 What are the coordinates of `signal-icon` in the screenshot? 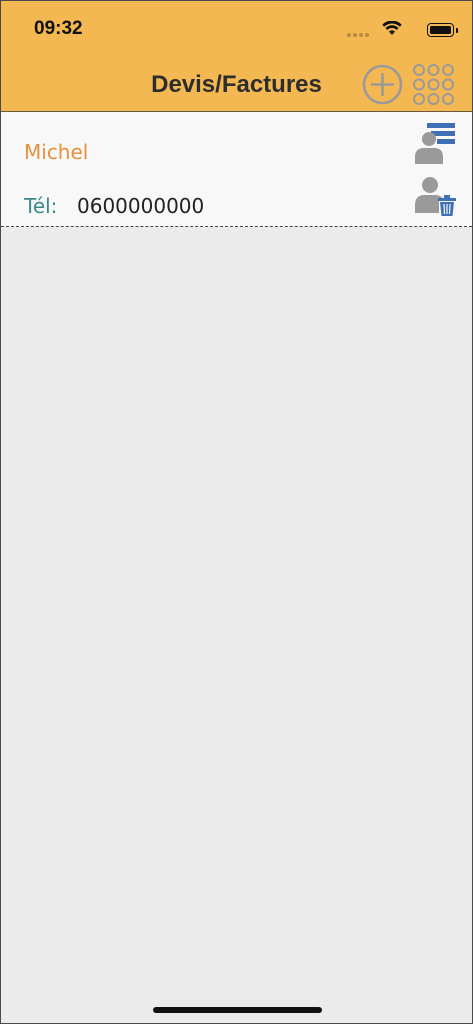 It's located at (358, 35).